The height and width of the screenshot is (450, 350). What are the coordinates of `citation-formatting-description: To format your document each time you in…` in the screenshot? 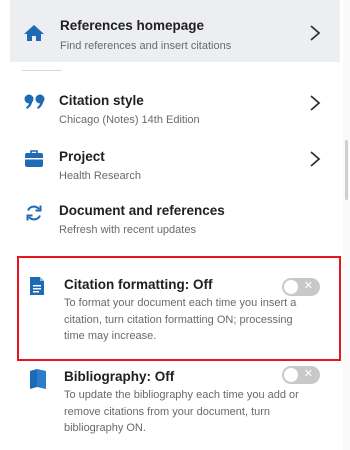 It's located at (180, 319).